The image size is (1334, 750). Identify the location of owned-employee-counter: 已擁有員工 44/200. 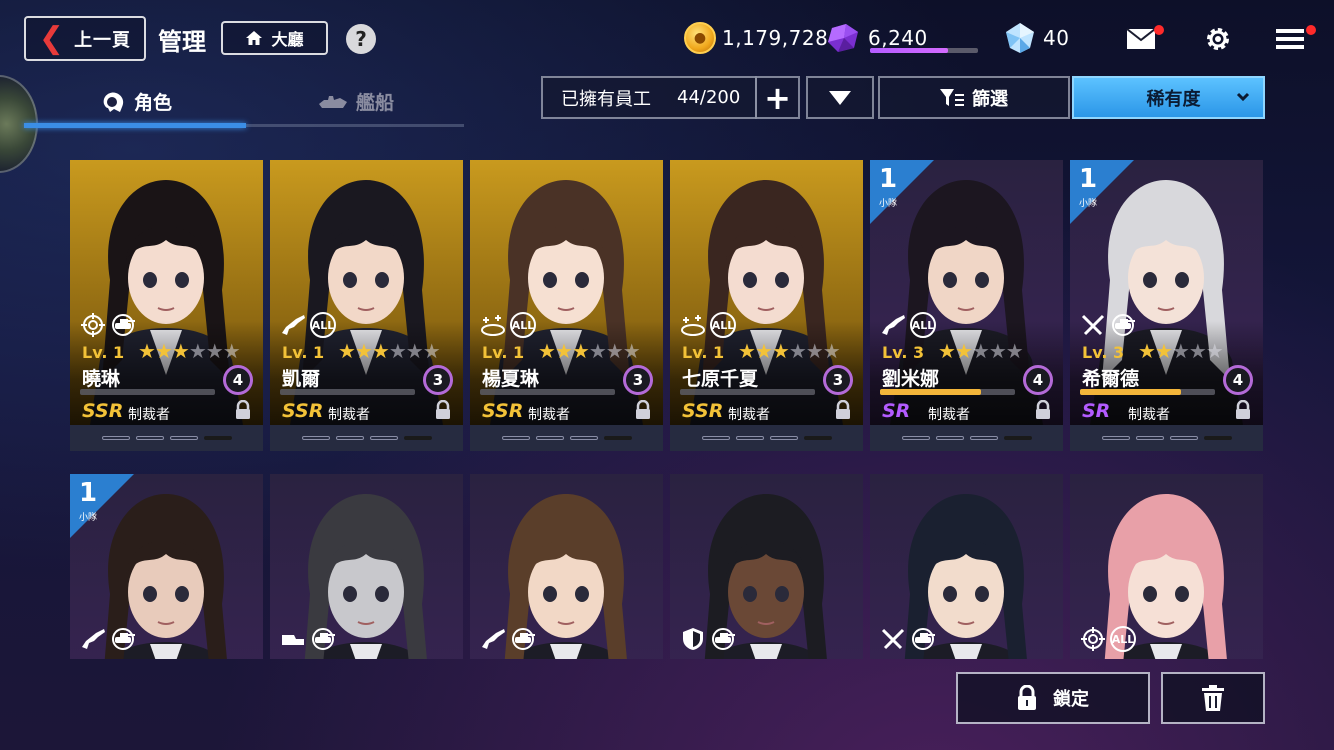
(649, 97).